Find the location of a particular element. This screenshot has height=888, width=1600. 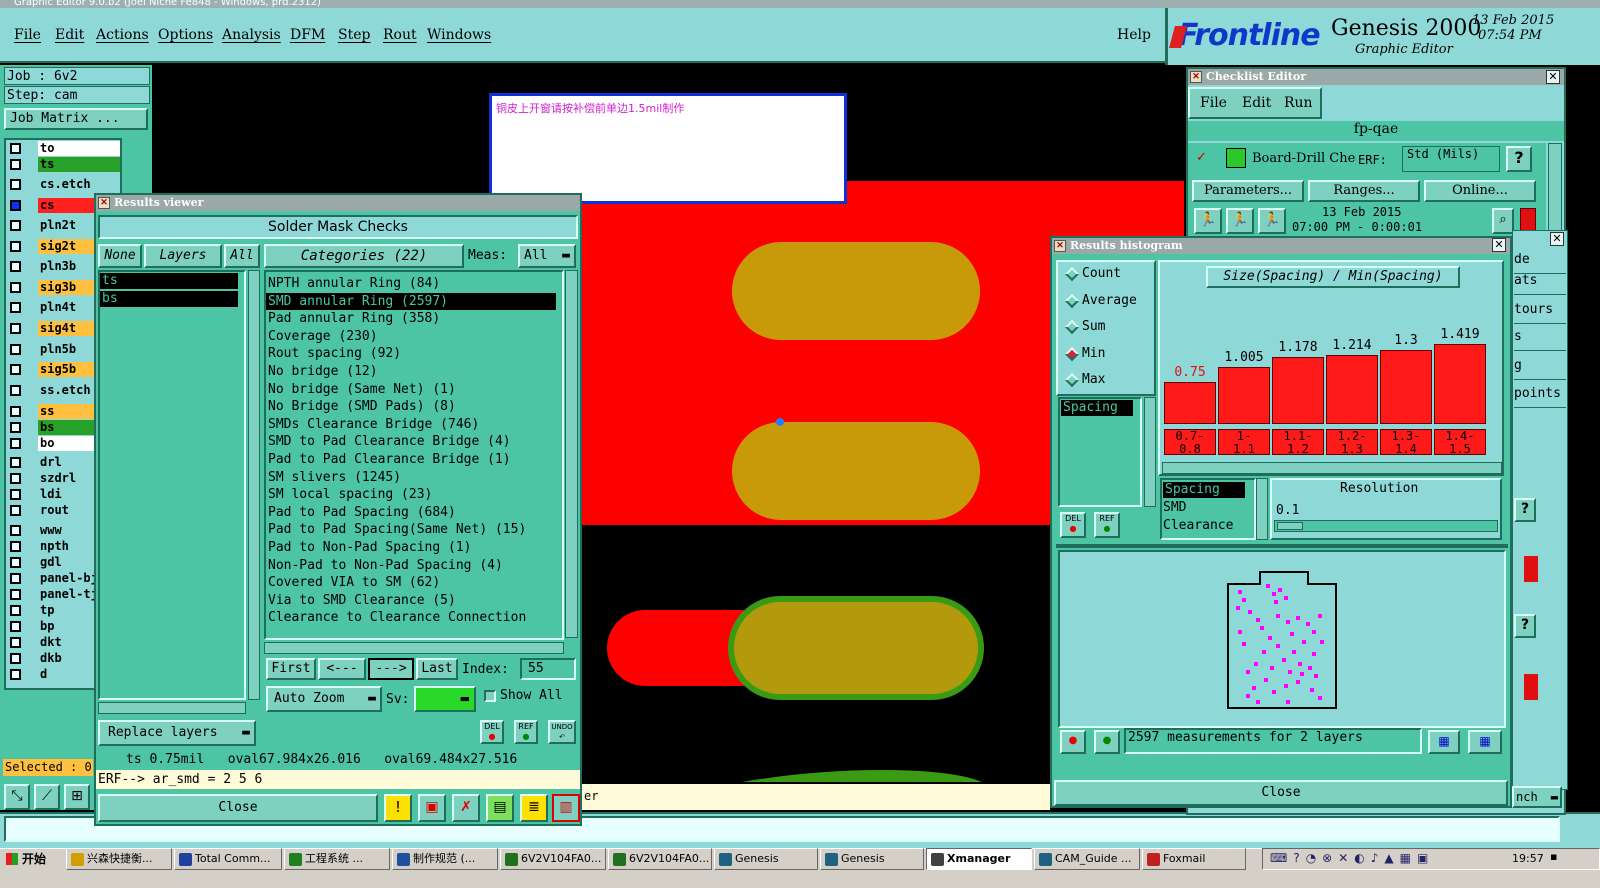

category-item: Pad to Pad Spacing (684) is located at coordinates (411, 512).